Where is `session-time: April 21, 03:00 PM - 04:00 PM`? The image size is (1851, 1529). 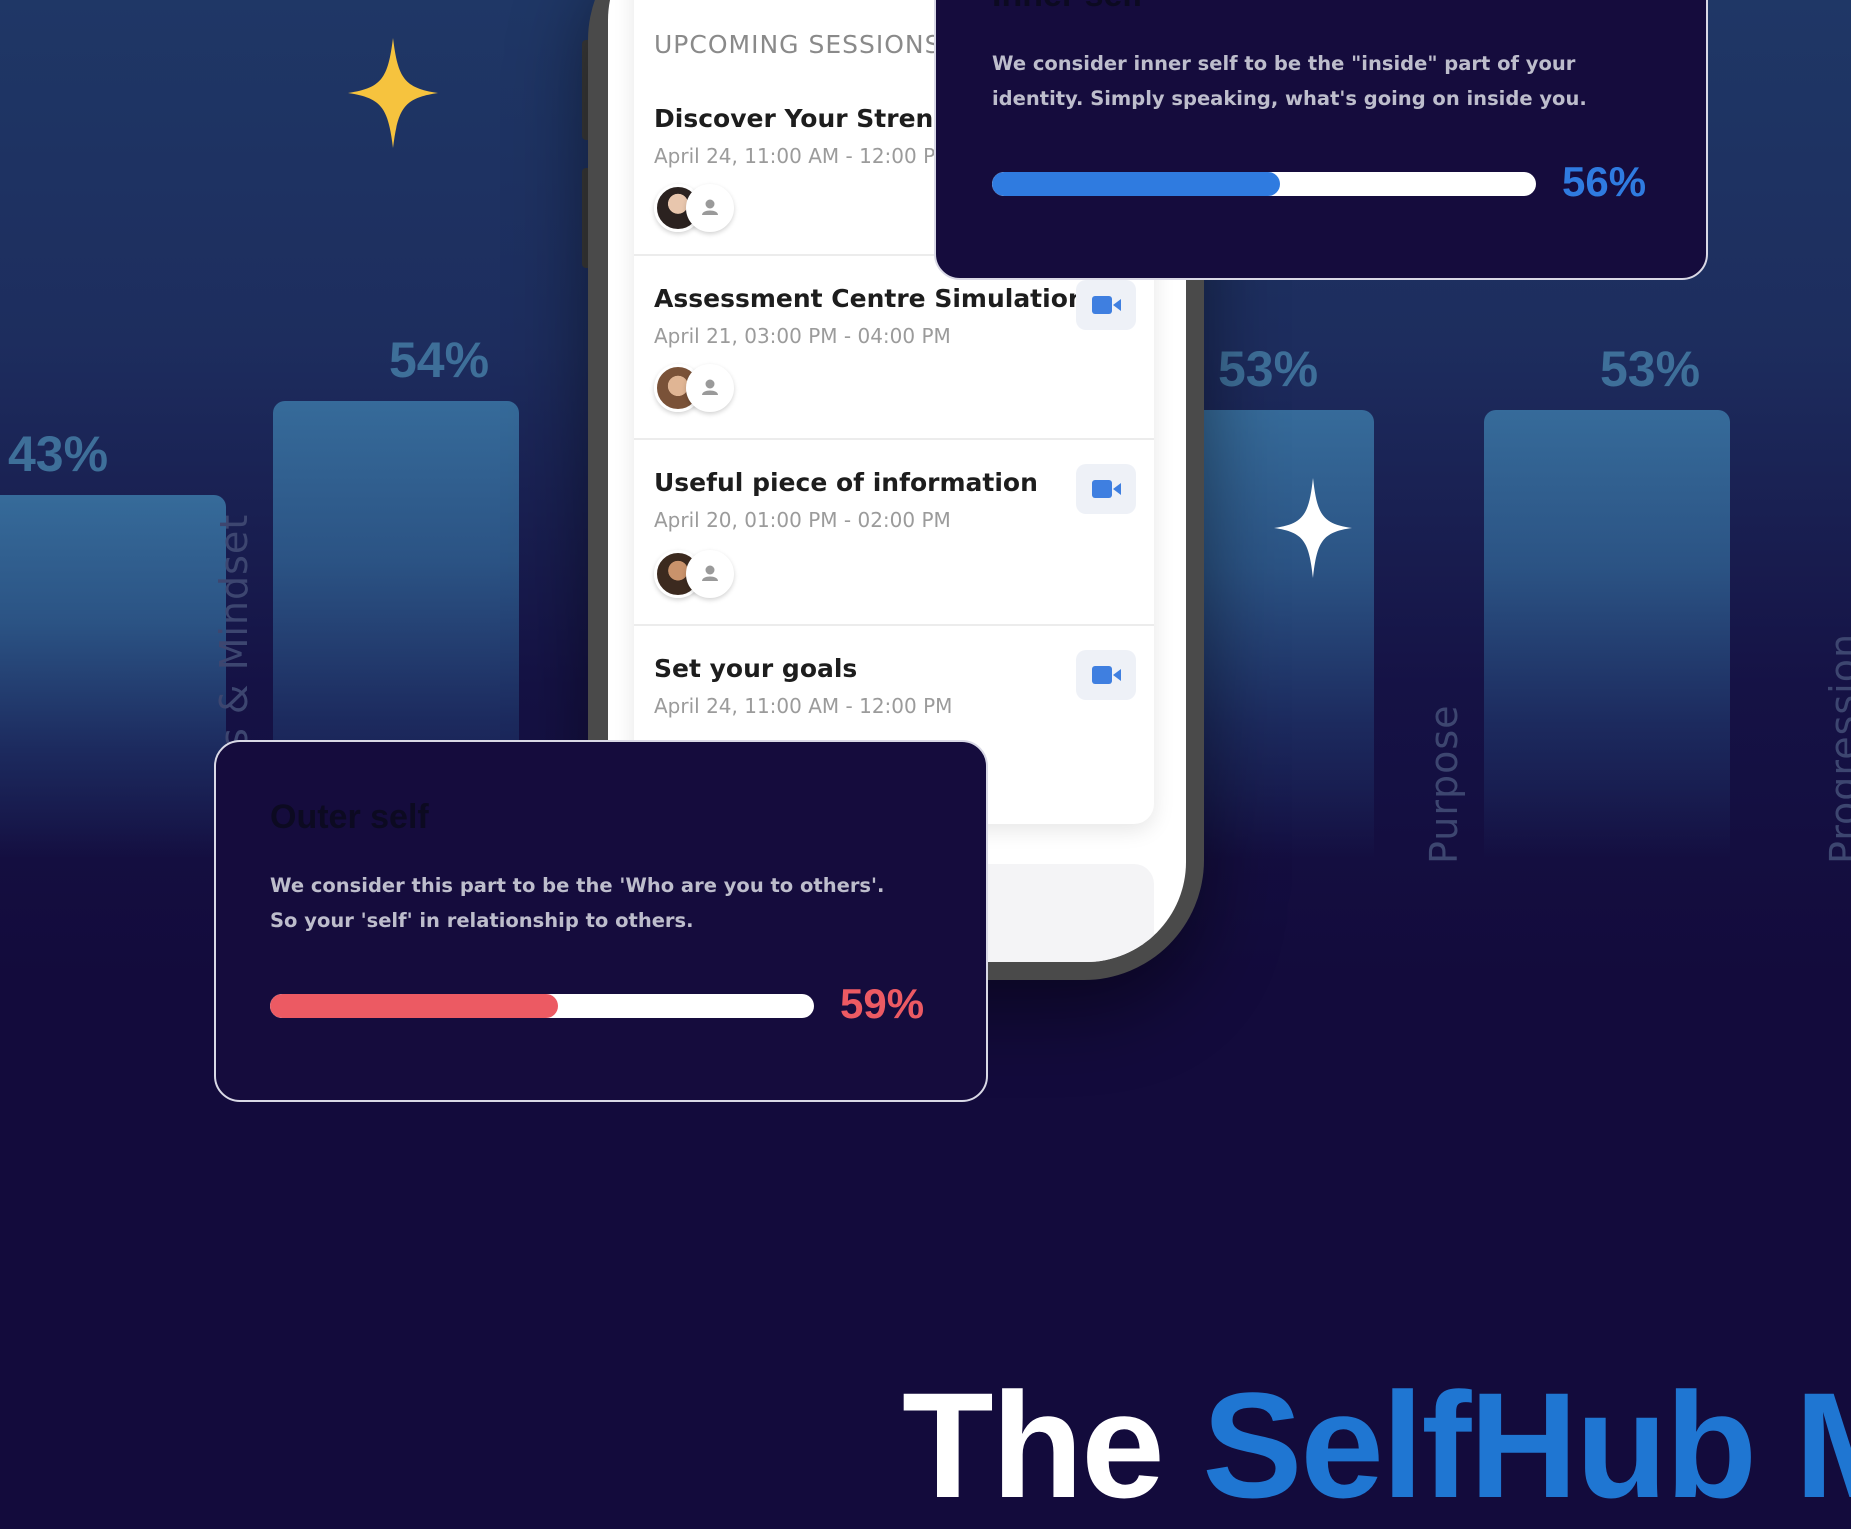
session-time: April 21, 03:00 PM - 04:00 PM is located at coordinates (802, 336).